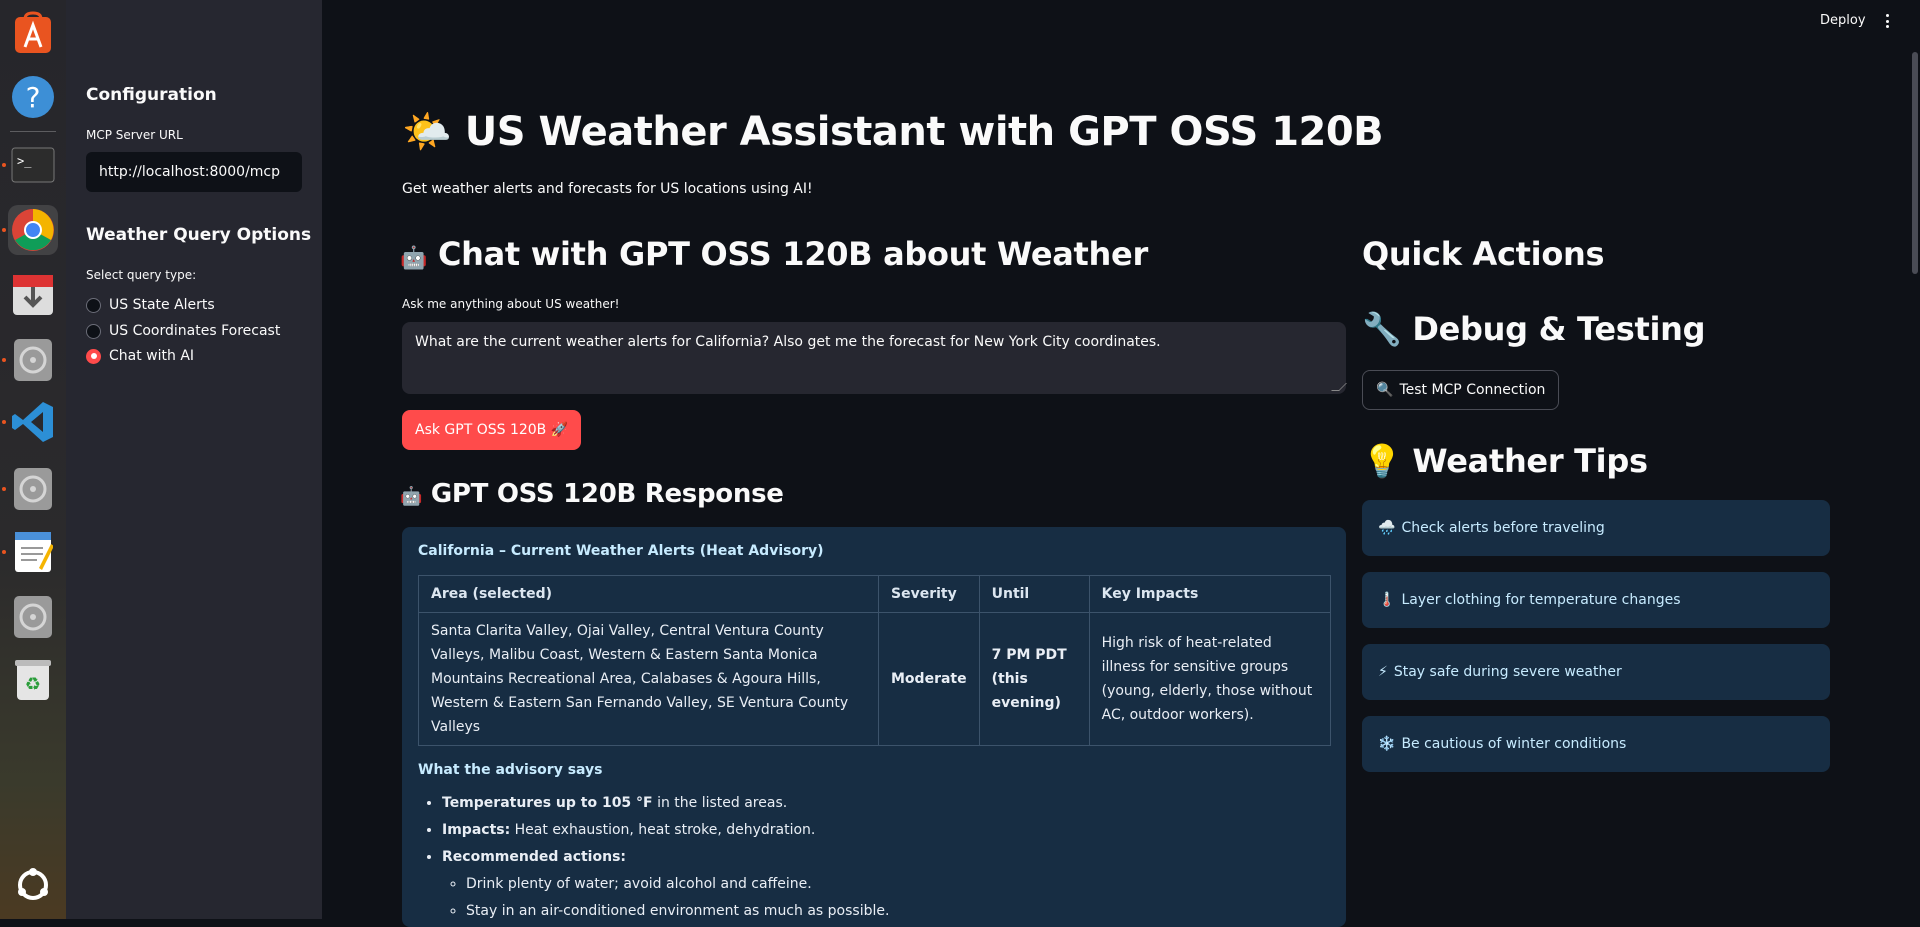  I want to click on chrome-icon, so click(33, 230).